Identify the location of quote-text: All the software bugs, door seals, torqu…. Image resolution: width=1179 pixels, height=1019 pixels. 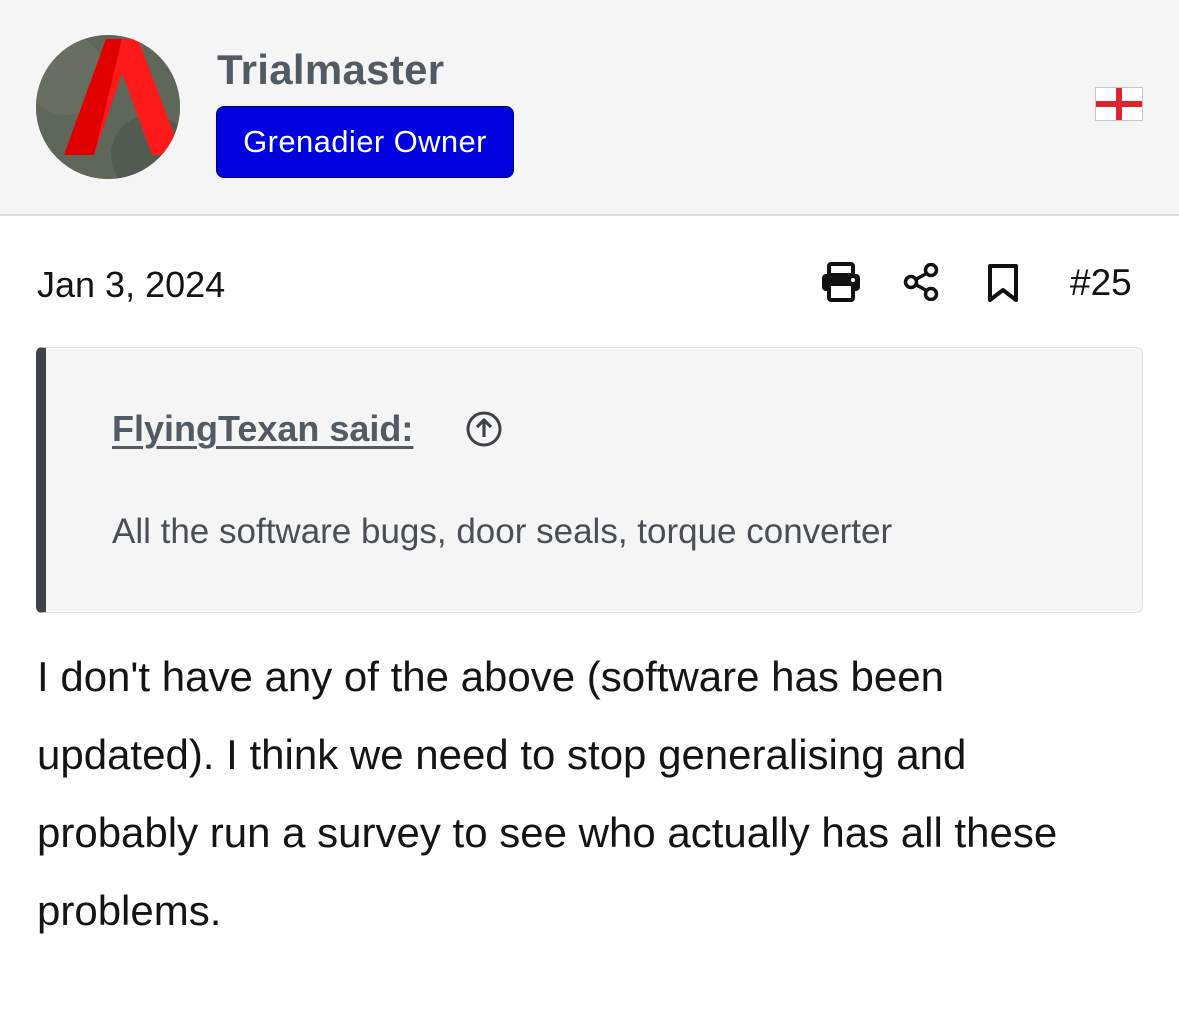
(502, 531).